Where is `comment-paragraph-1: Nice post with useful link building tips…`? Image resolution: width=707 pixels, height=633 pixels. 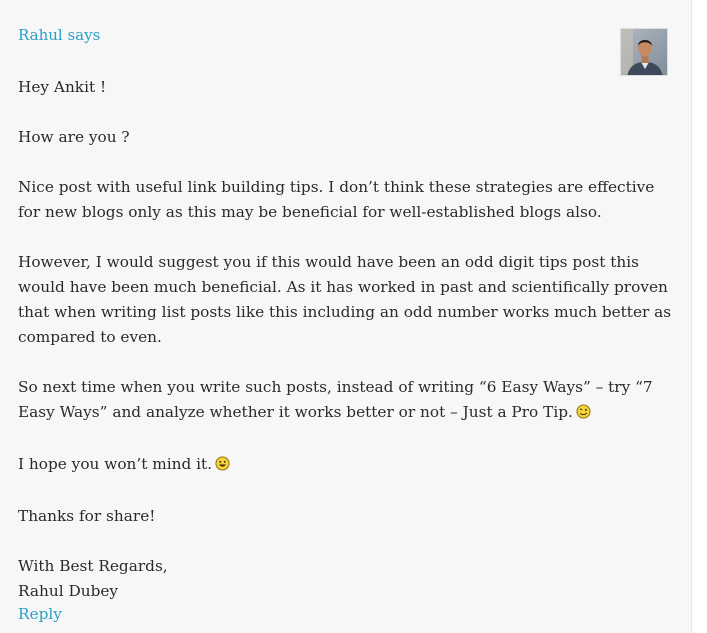
comment-paragraph-1: Nice post with useful link building tips… is located at coordinates (336, 199).